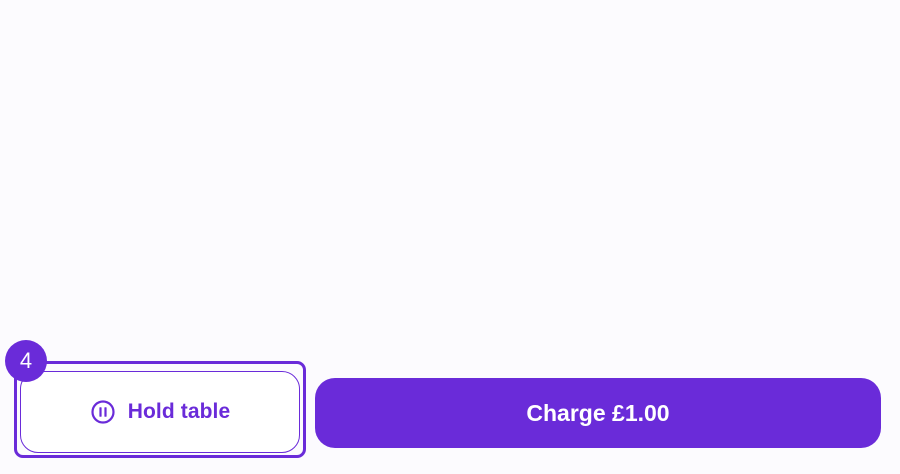 The image size is (900, 474). I want to click on shortcut-badge: 4, so click(26, 361).